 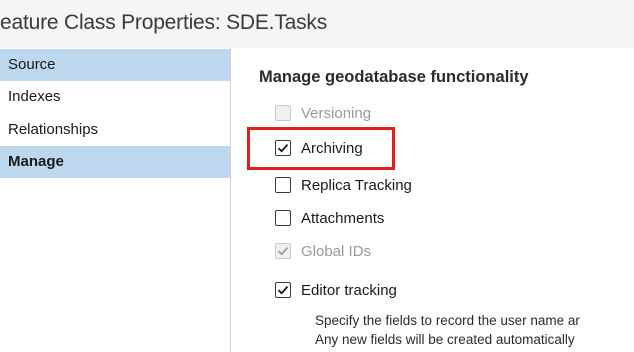 What do you see at coordinates (336, 113) in the screenshot?
I see `versioning-label: Versioning` at bounding box center [336, 113].